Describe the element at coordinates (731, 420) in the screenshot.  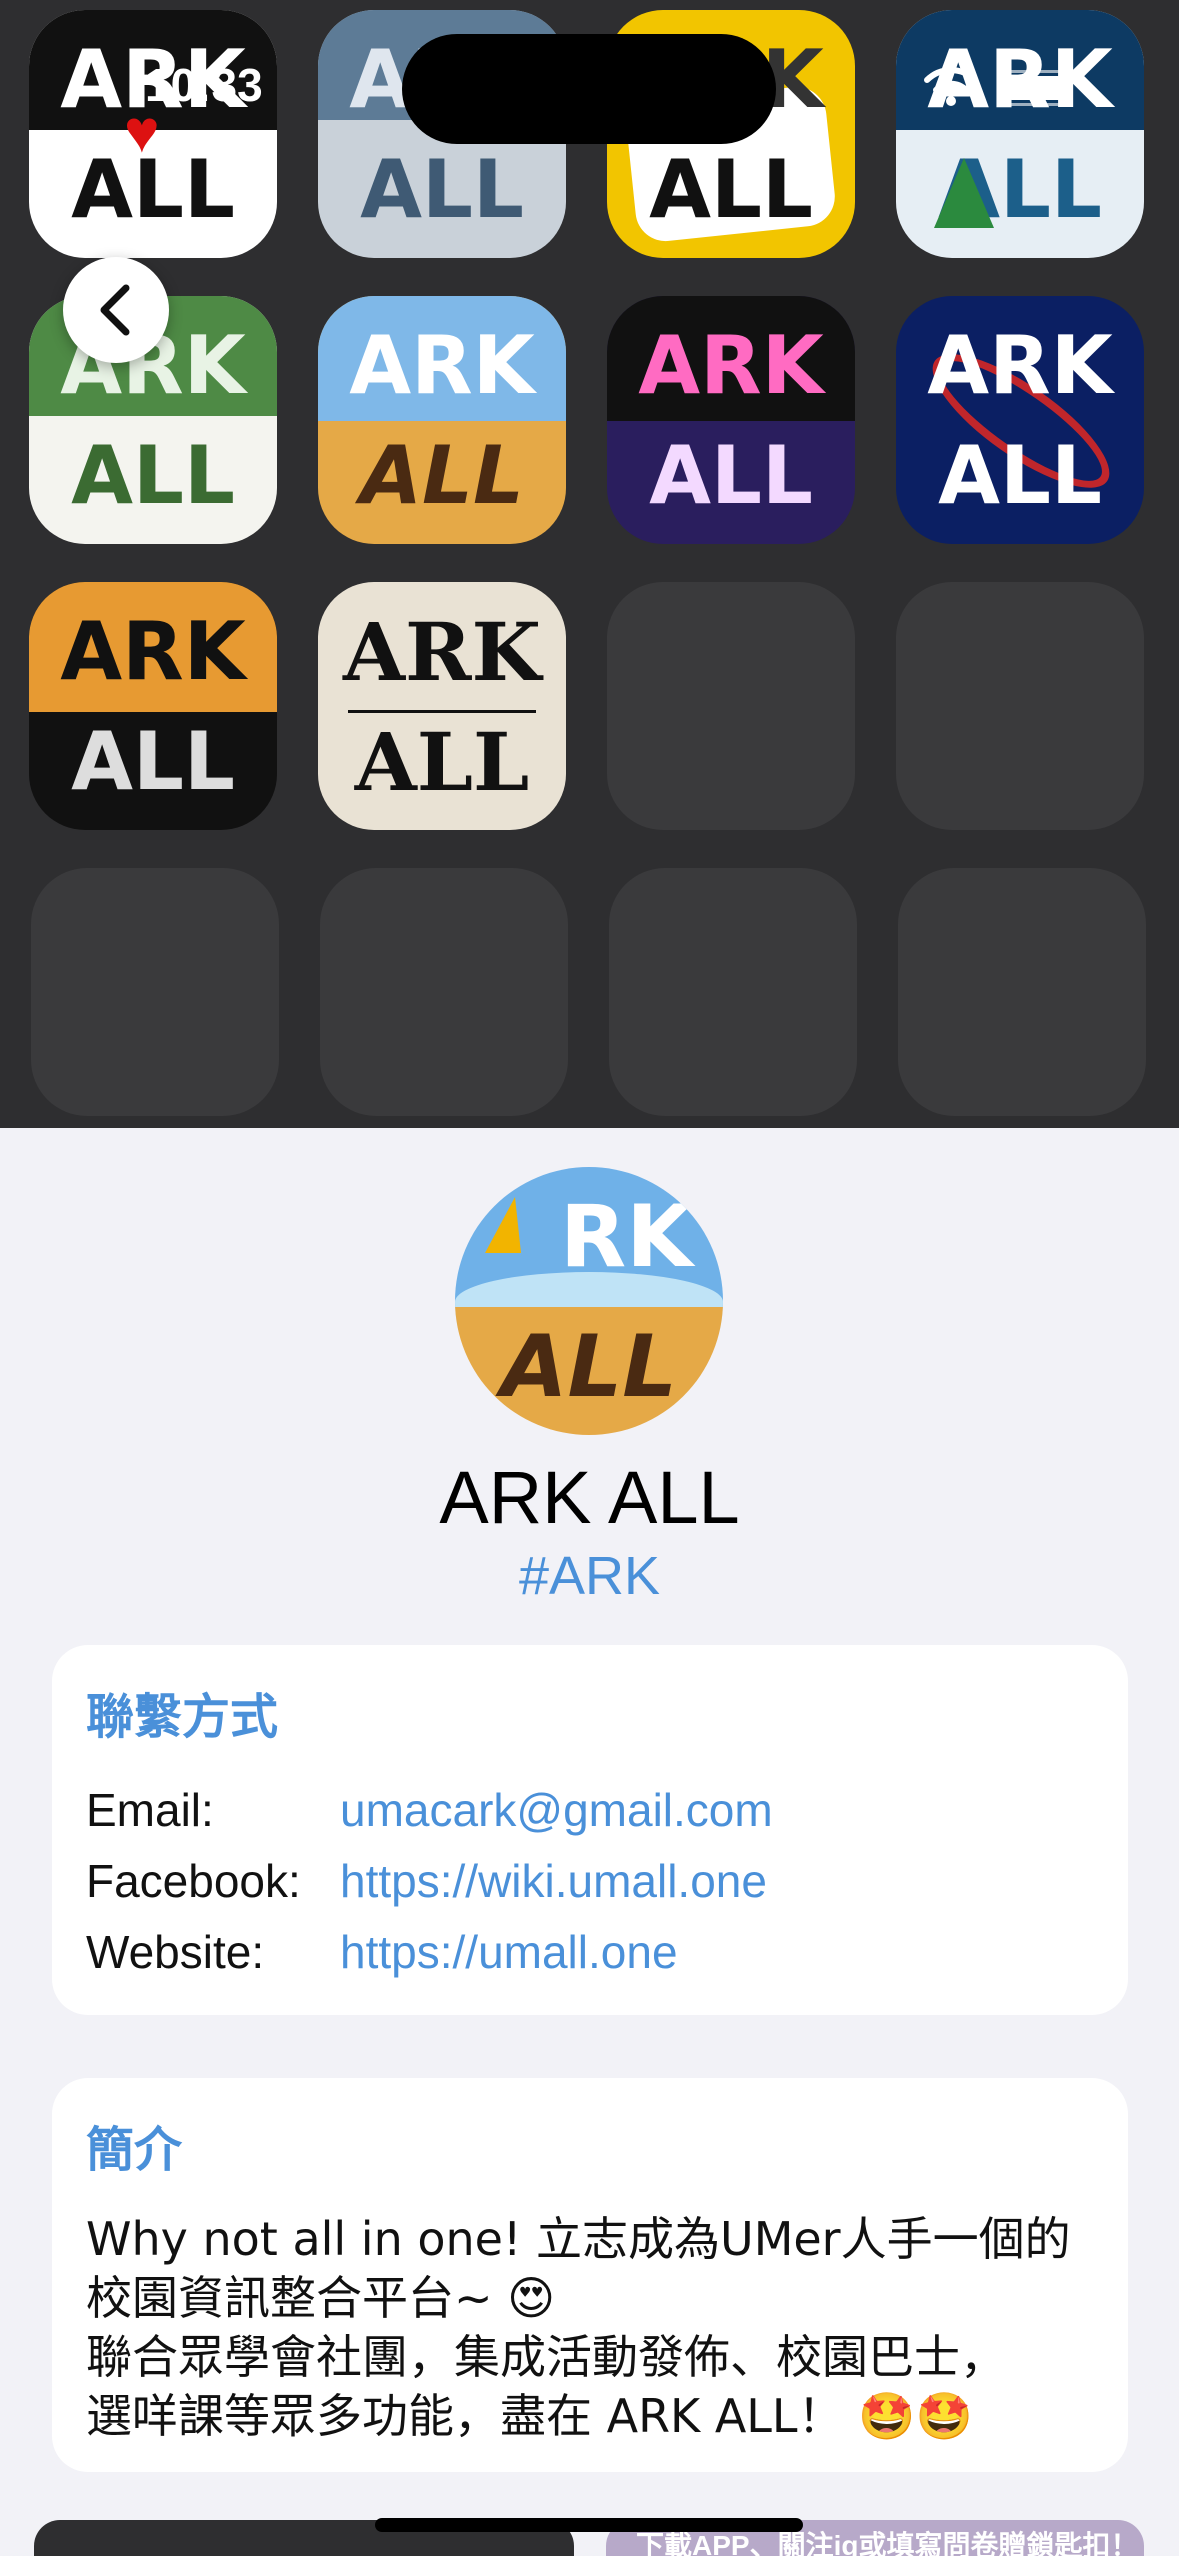
I see `app-icon-option-neon: ARK ALL` at that location.